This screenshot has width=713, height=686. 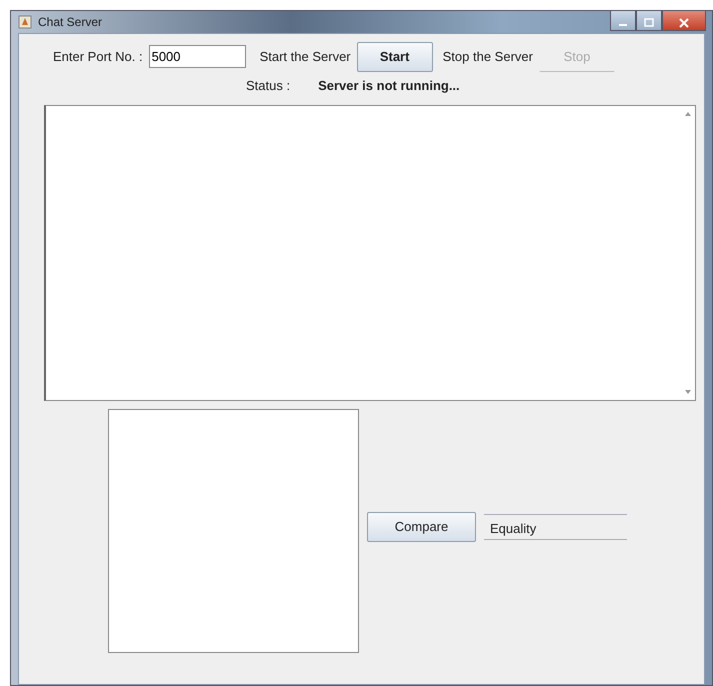 What do you see at coordinates (394, 57) in the screenshot?
I see `start-button: Start` at bounding box center [394, 57].